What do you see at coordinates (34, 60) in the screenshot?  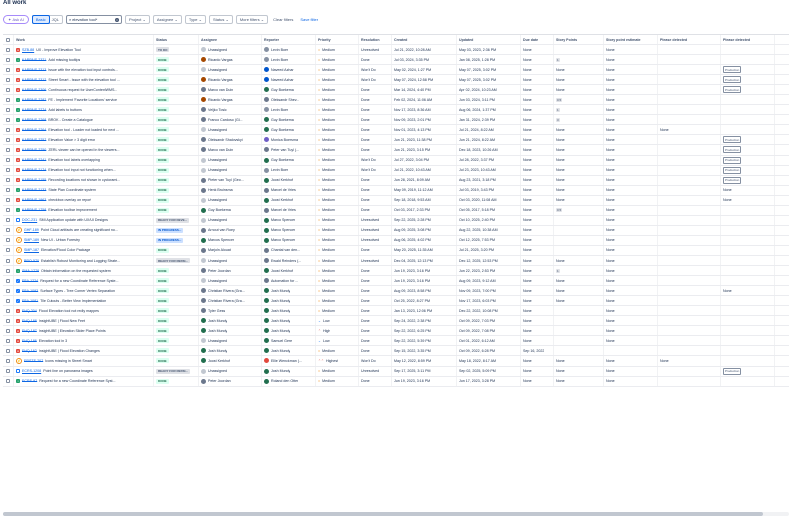 I see `work-key-link: KAPPAIS-2321` at bounding box center [34, 60].